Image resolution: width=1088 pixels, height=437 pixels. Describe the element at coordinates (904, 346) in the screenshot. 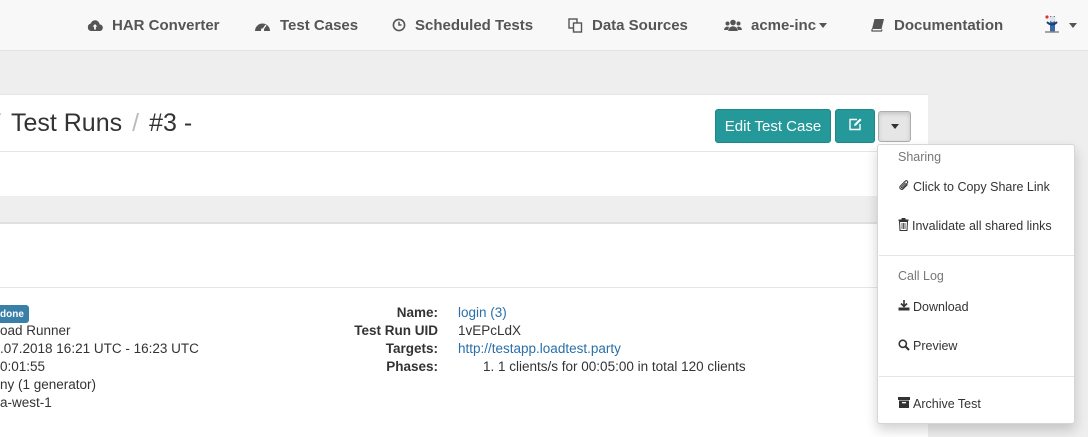

I see `search-icon` at that location.